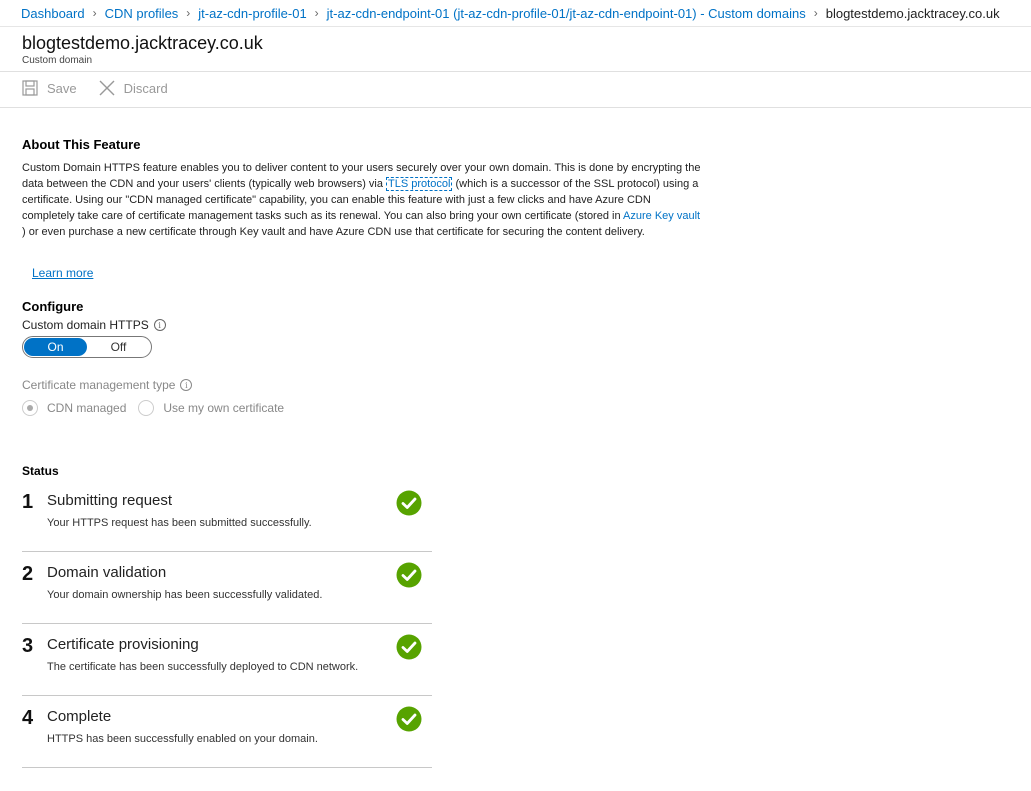 The image size is (1031, 791). What do you see at coordinates (28, 574) in the screenshot?
I see `step-number: 2` at bounding box center [28, 574].